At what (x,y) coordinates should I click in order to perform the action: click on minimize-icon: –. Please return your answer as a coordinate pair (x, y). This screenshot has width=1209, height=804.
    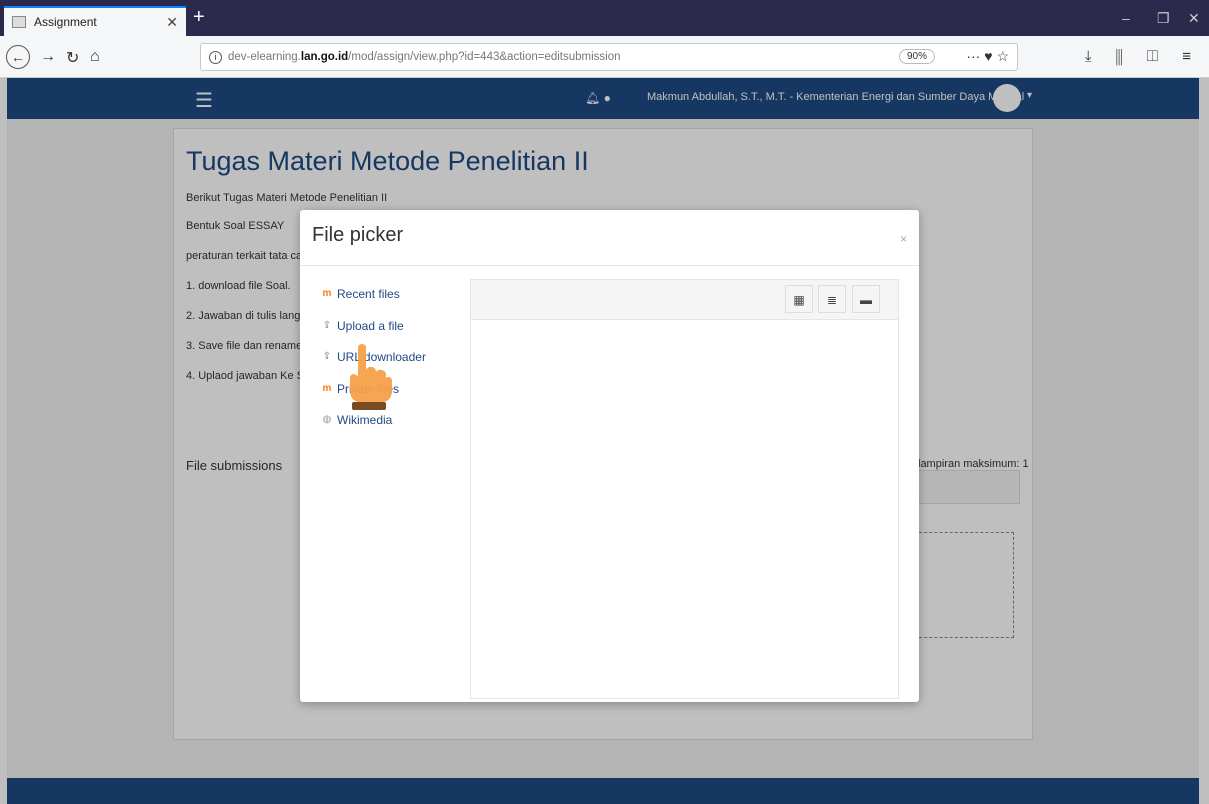
    Looking at the image, I should click on (1126, 18).